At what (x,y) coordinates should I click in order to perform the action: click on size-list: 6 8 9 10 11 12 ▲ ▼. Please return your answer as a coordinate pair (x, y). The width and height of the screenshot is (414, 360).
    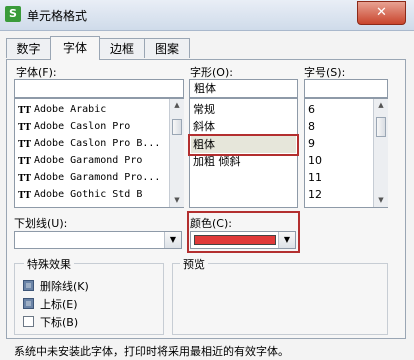
    Looking at the image, I should click on (346, 153).